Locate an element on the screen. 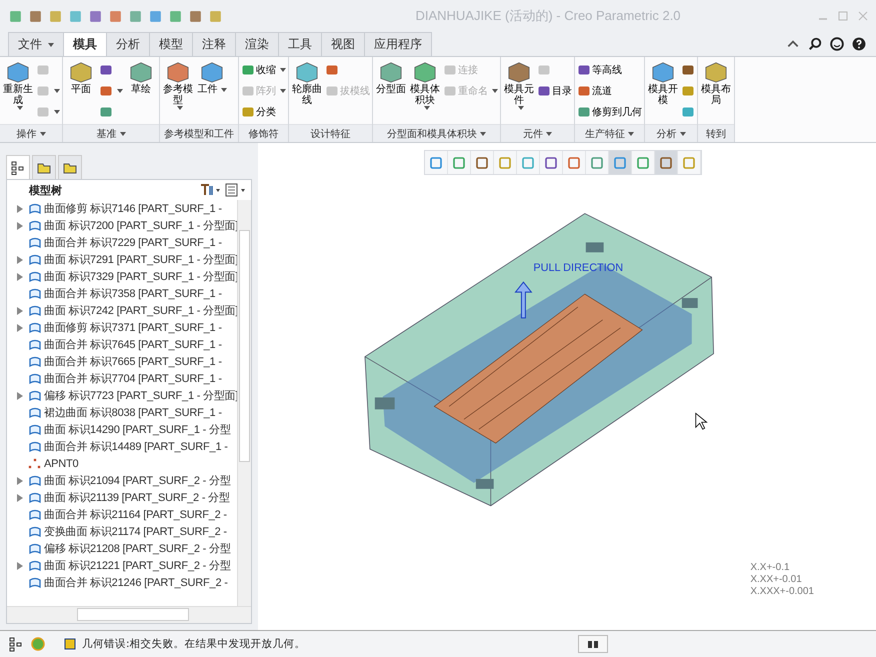  list-icon is located at coordinates (236, 190).